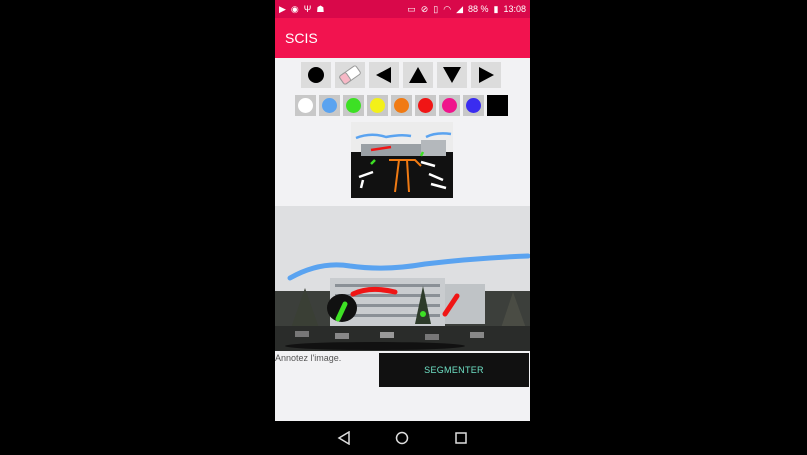 The height and width of the screenshot is (455, 807). What do you see at coordinates (478, 9) in the screenshot?
I see `battery-percentage: 88 %` at bounding box center [478, 9].